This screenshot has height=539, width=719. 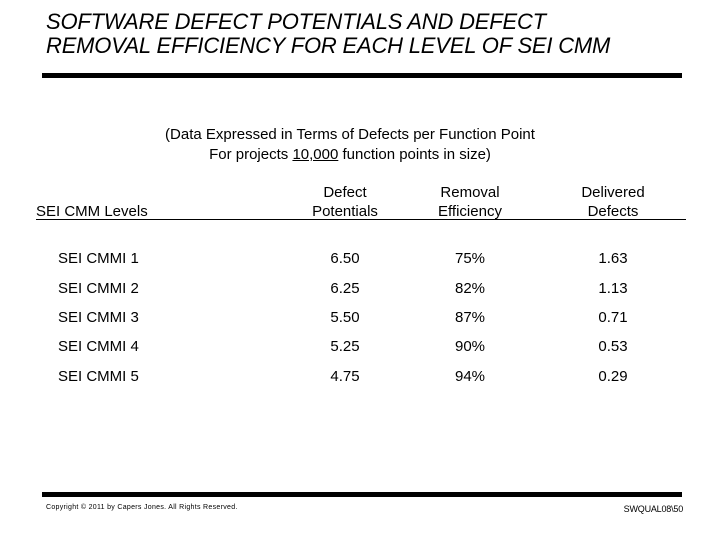 I want to click on header-removal-efficiency-line1: Removal, so click(x=470, y=192).